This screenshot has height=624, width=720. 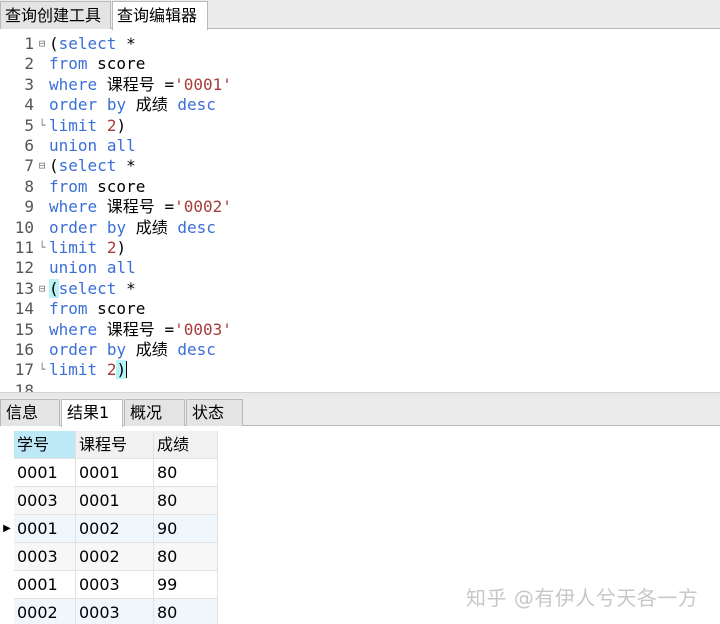 I want to click on code-text: (select *, so click(x=92, y=44).